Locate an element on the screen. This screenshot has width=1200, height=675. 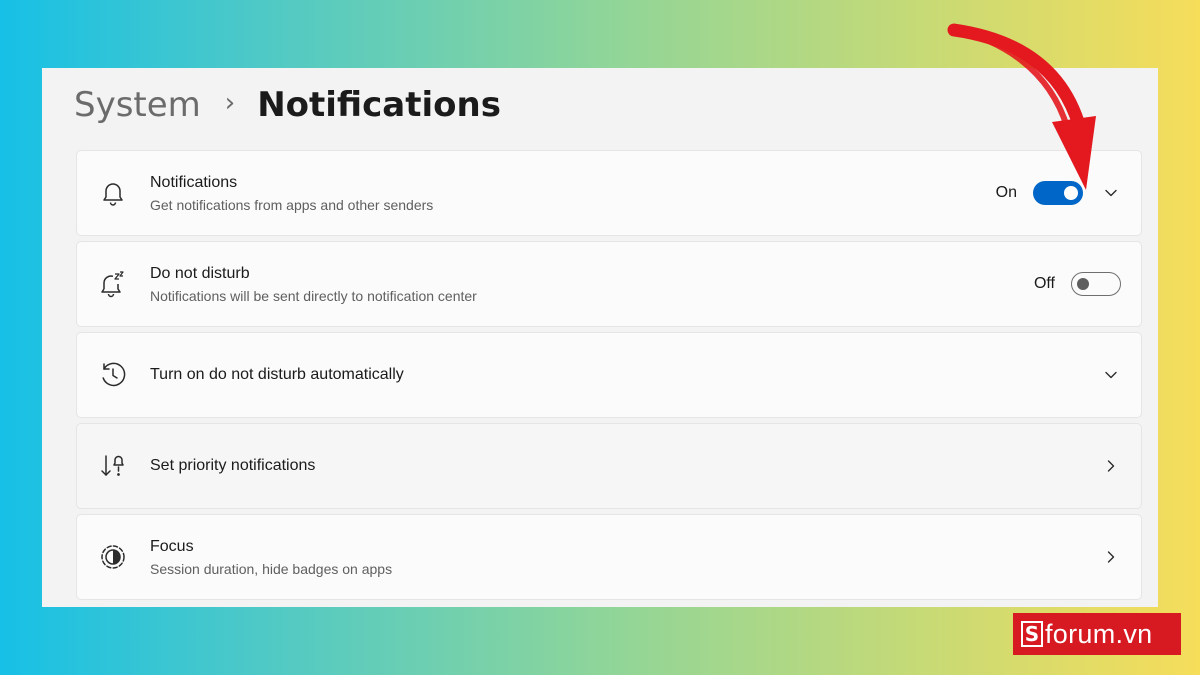
setting-priority-notifications: Set priority notifications is located at coordinates (609, 466).